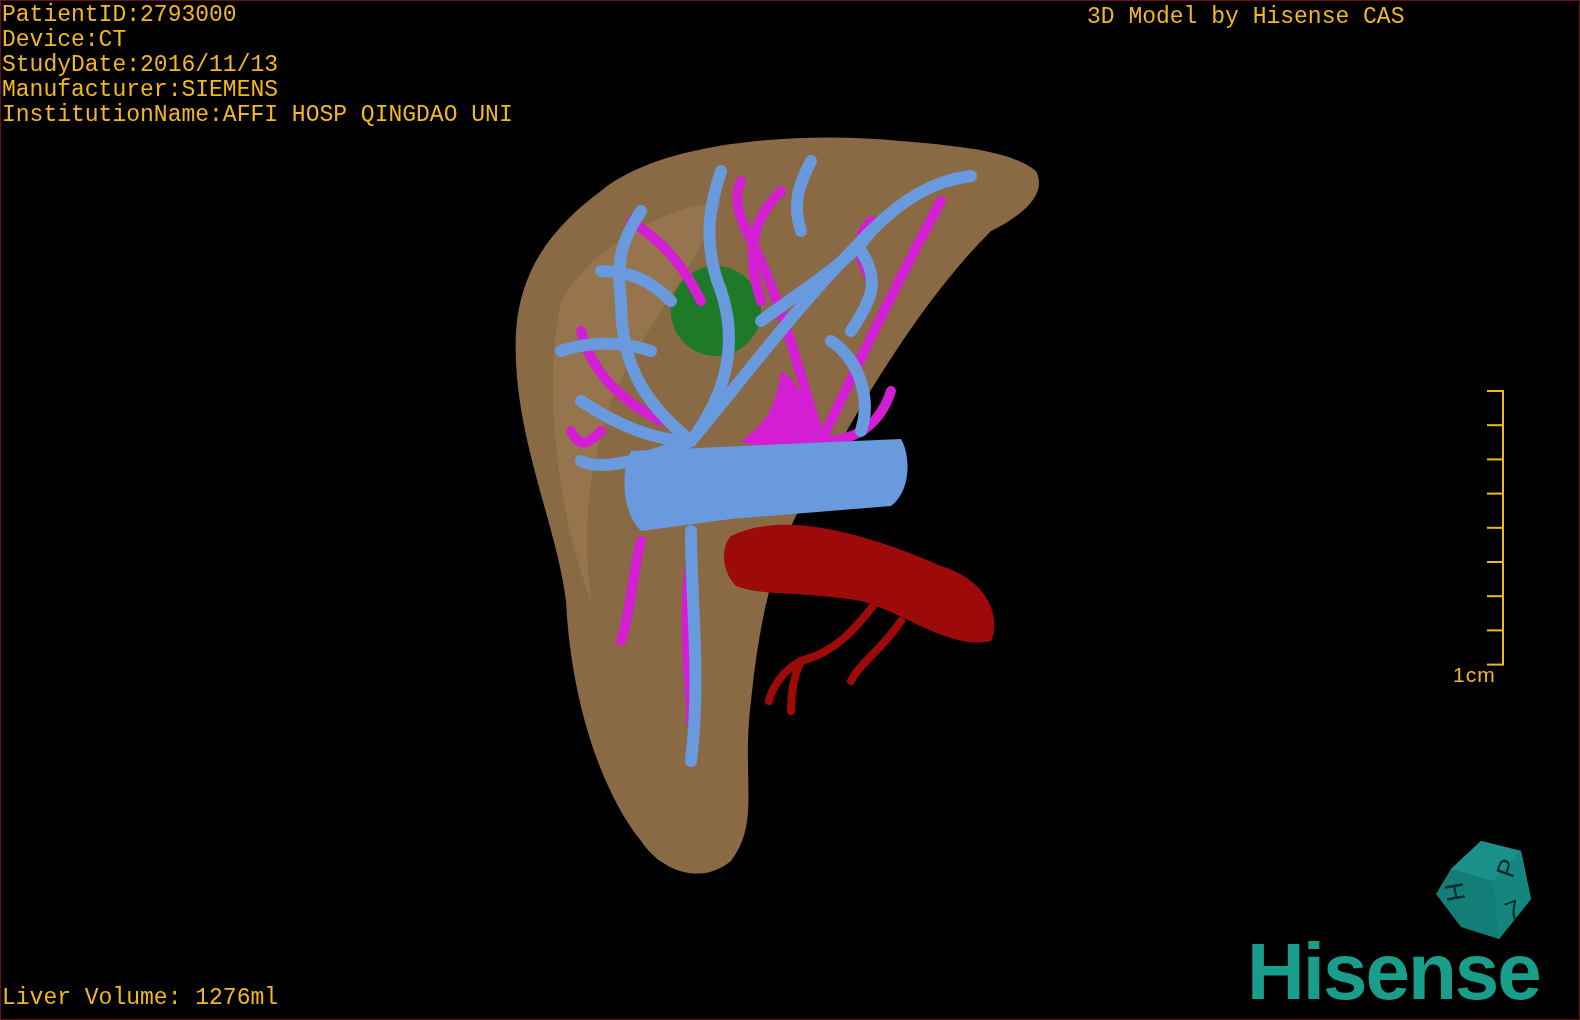 This screenshot has width=1580, height=1020. Describe the element at coordinates (65, 40) in the screenshot. I see `patient-info-text: Device:CT` at that location.